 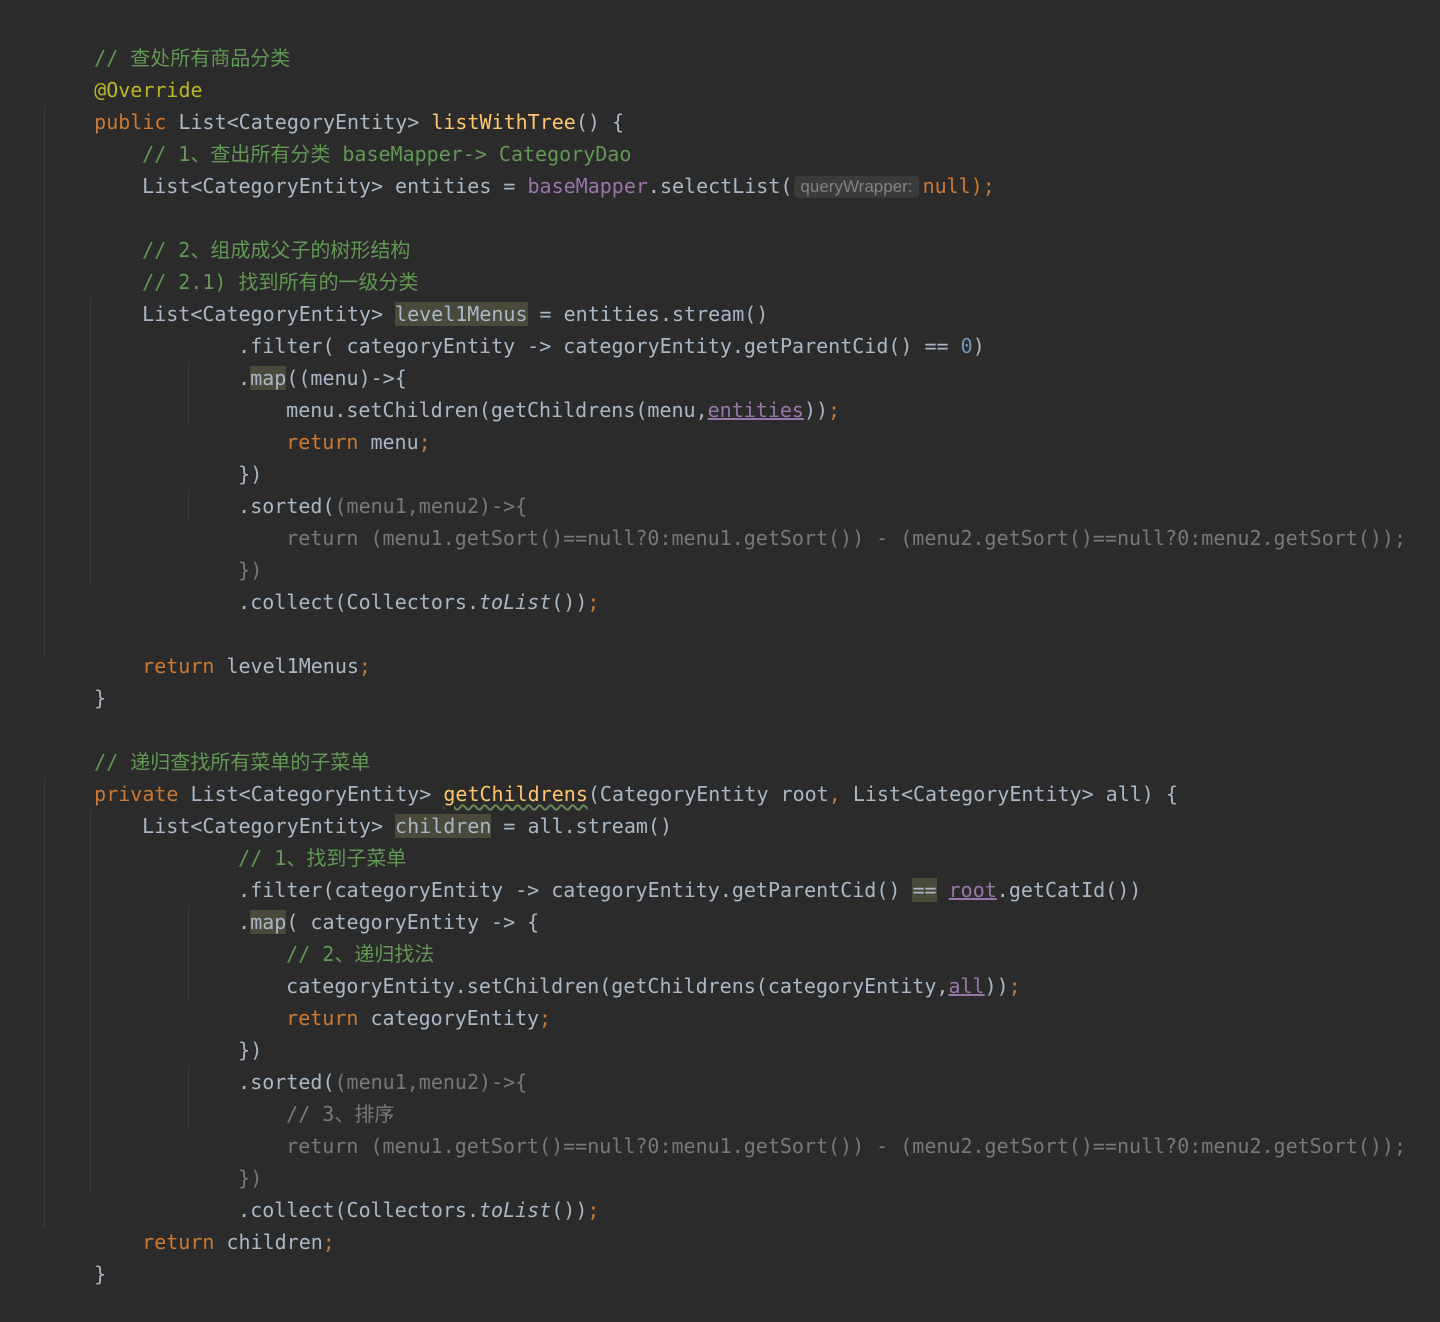 What do you see at coordinates (1069, 890) in the screenshot?
I see `code-call: .getCatId())` at bounding box center [1069, 890].